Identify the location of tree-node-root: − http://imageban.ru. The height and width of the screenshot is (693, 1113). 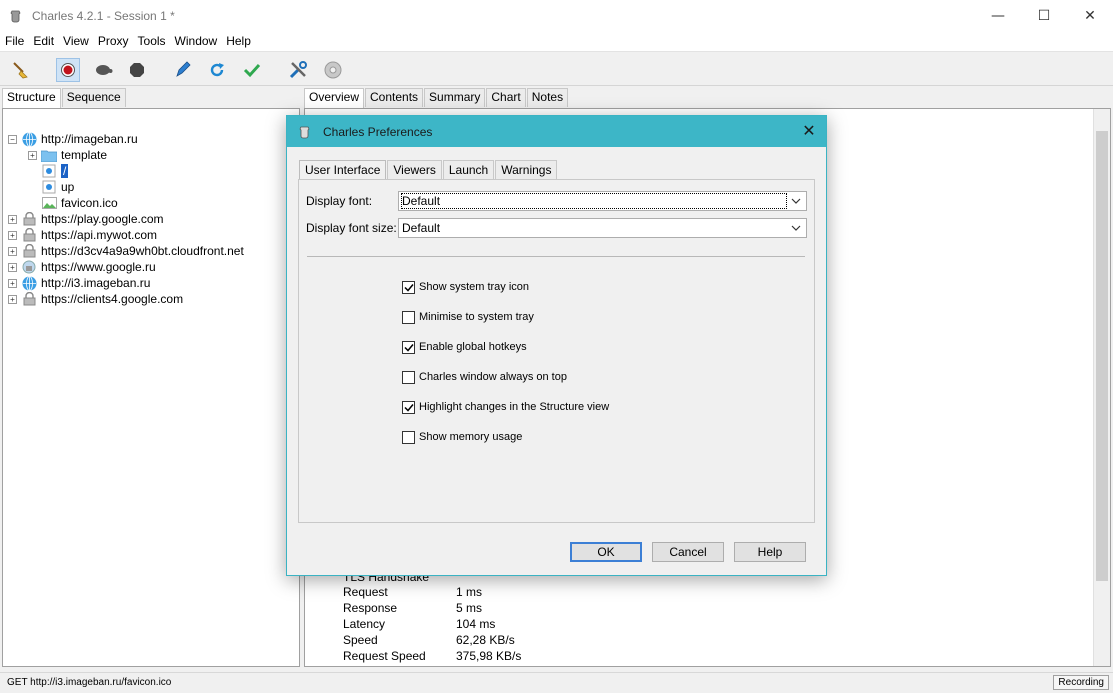
(73, 139).